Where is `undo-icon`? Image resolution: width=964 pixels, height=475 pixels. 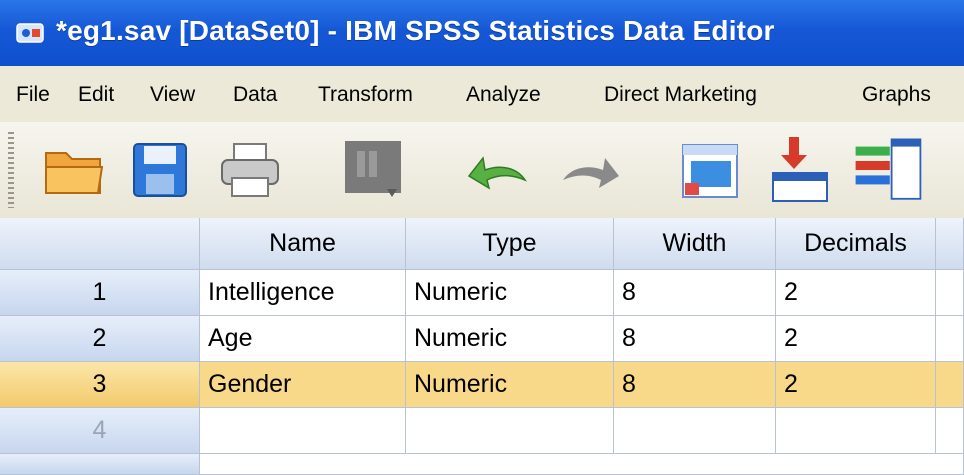 undo-icon is located at coordinates (497, 173).